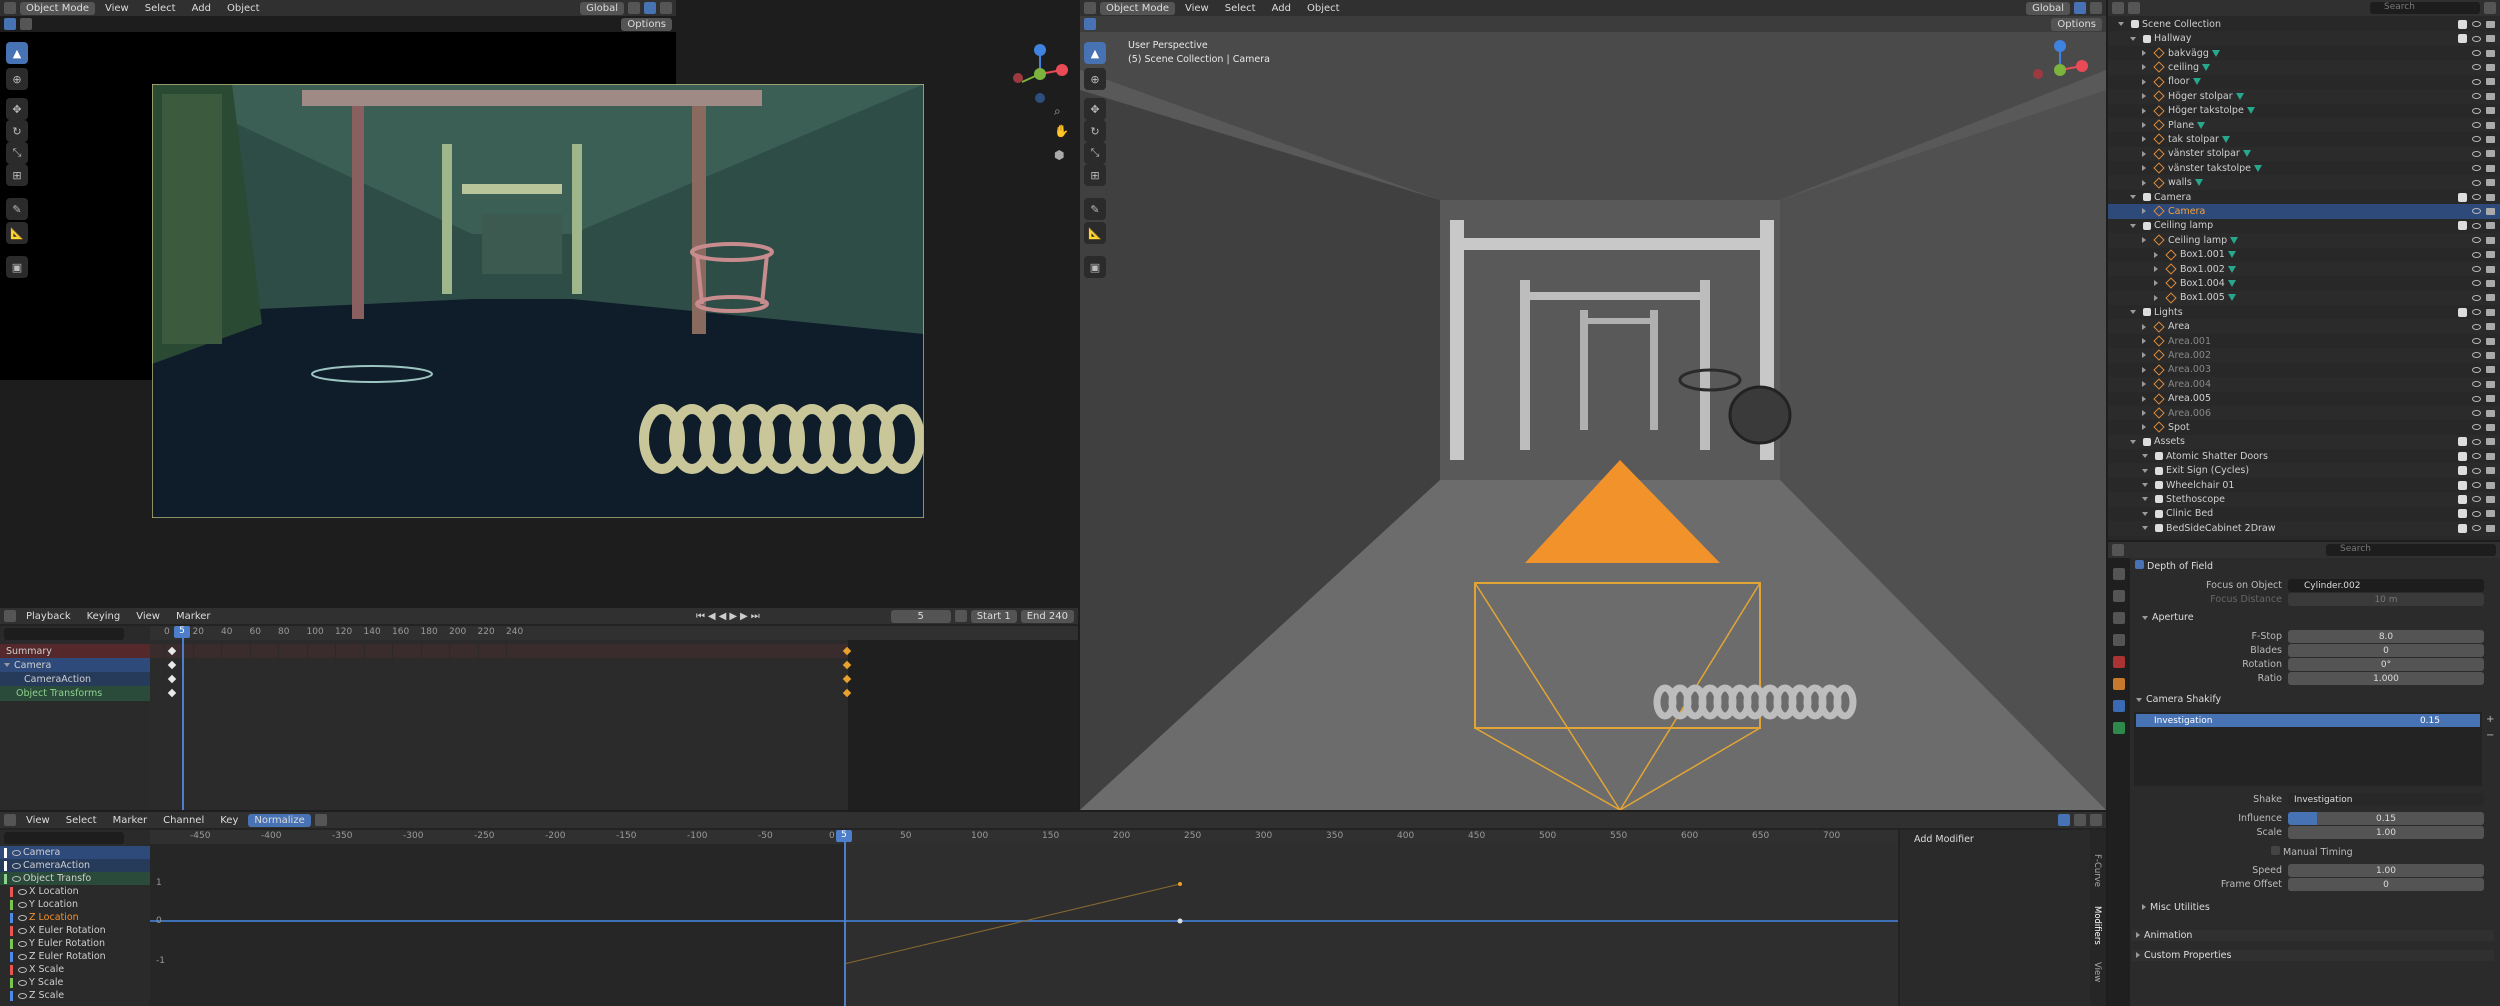  I want to click on animation-panel: Animation, so click(2313, 935).